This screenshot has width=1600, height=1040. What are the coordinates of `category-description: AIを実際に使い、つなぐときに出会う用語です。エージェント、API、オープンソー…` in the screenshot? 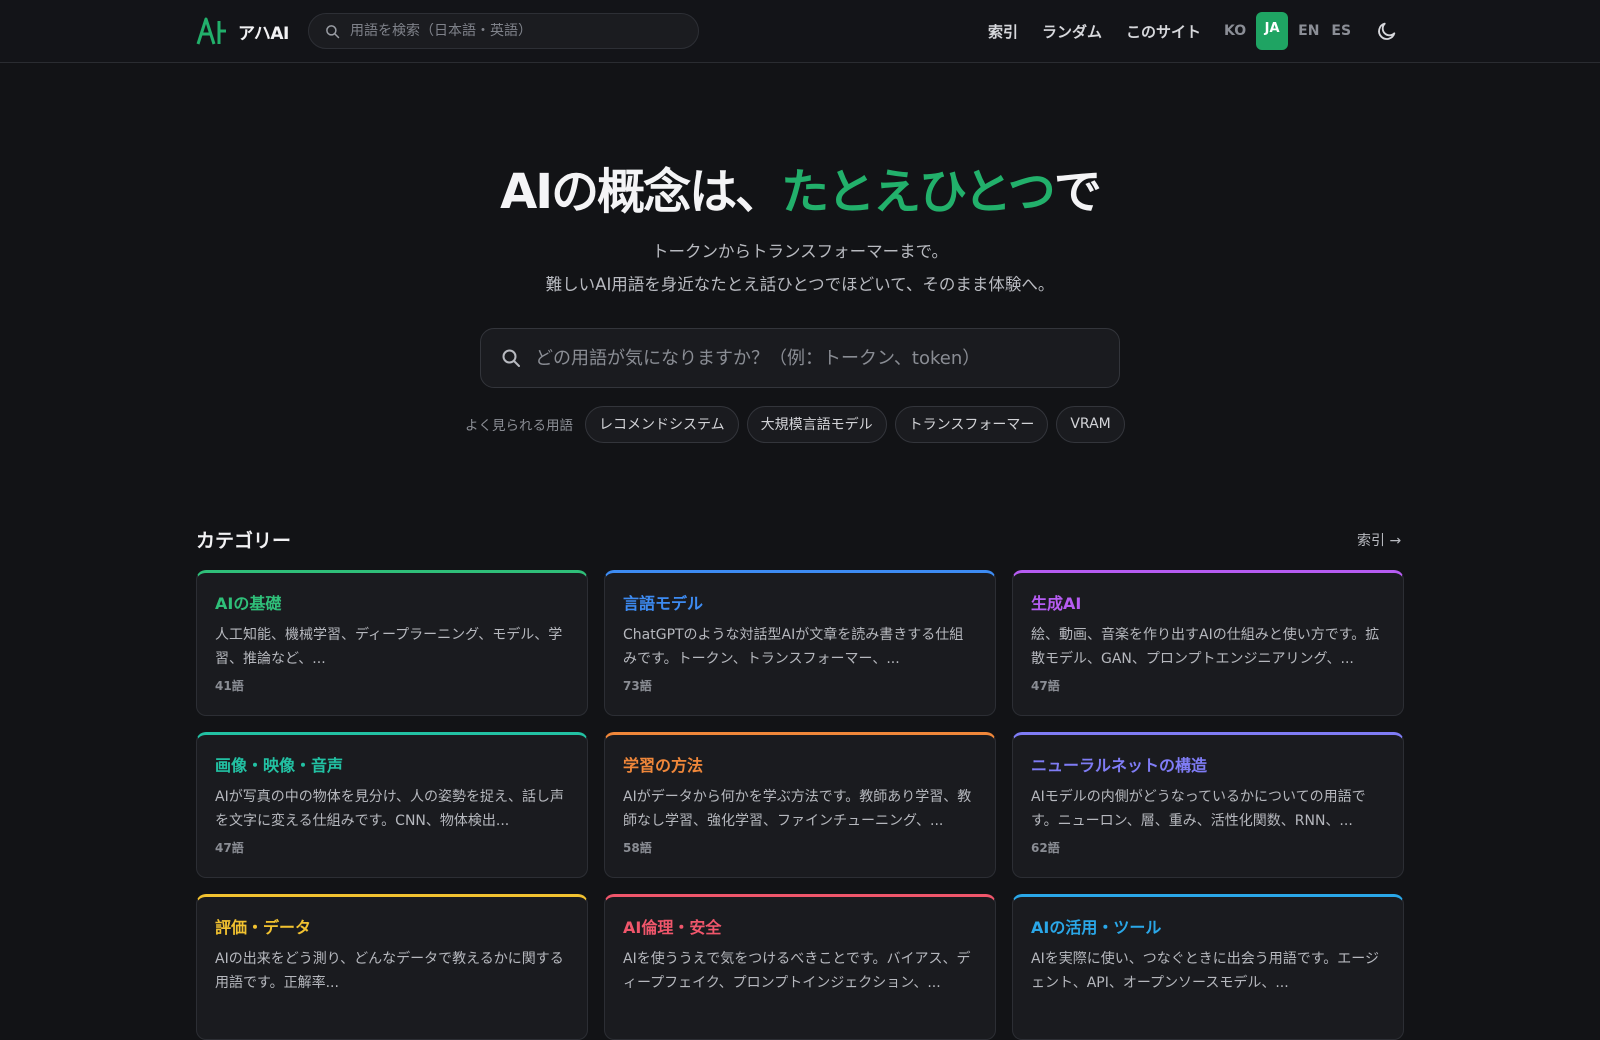 It's located at (1205, 971).